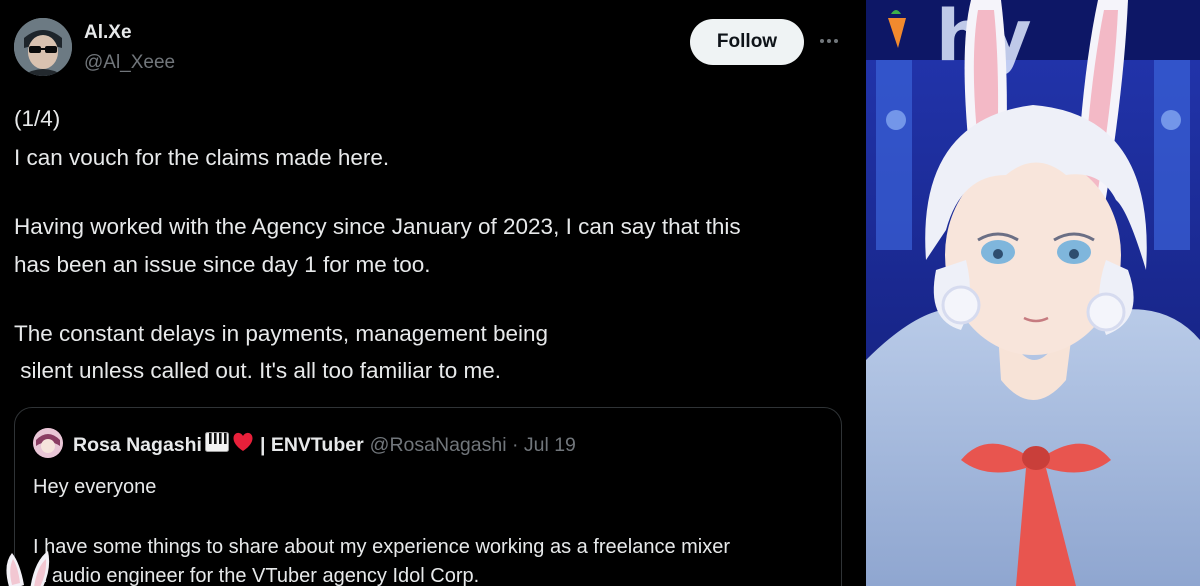 This screenshot has height=586, width=1200. I want to click on bunny-ears-overlay, so click(35, 565).